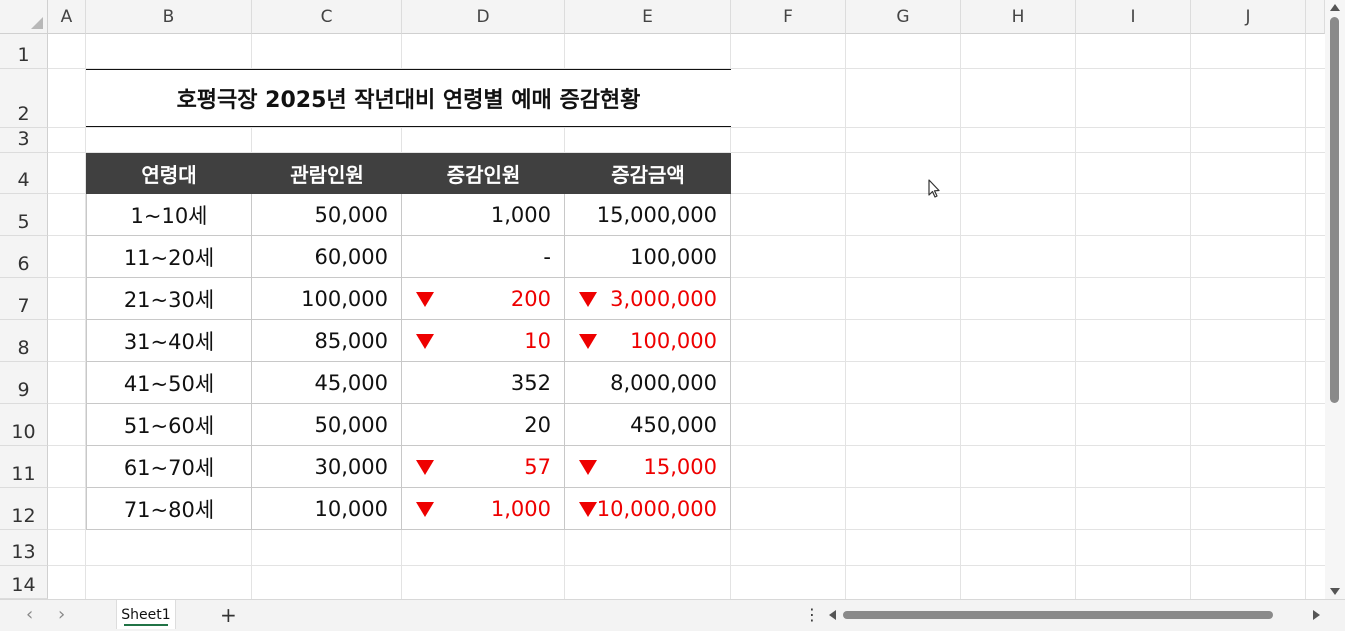 The height and width of the screenshot is (631, 1345). What do you see at coordinates (24, 257) in the screenshot?
I see `row-header-6: 6` at bounding box center [24, 257].